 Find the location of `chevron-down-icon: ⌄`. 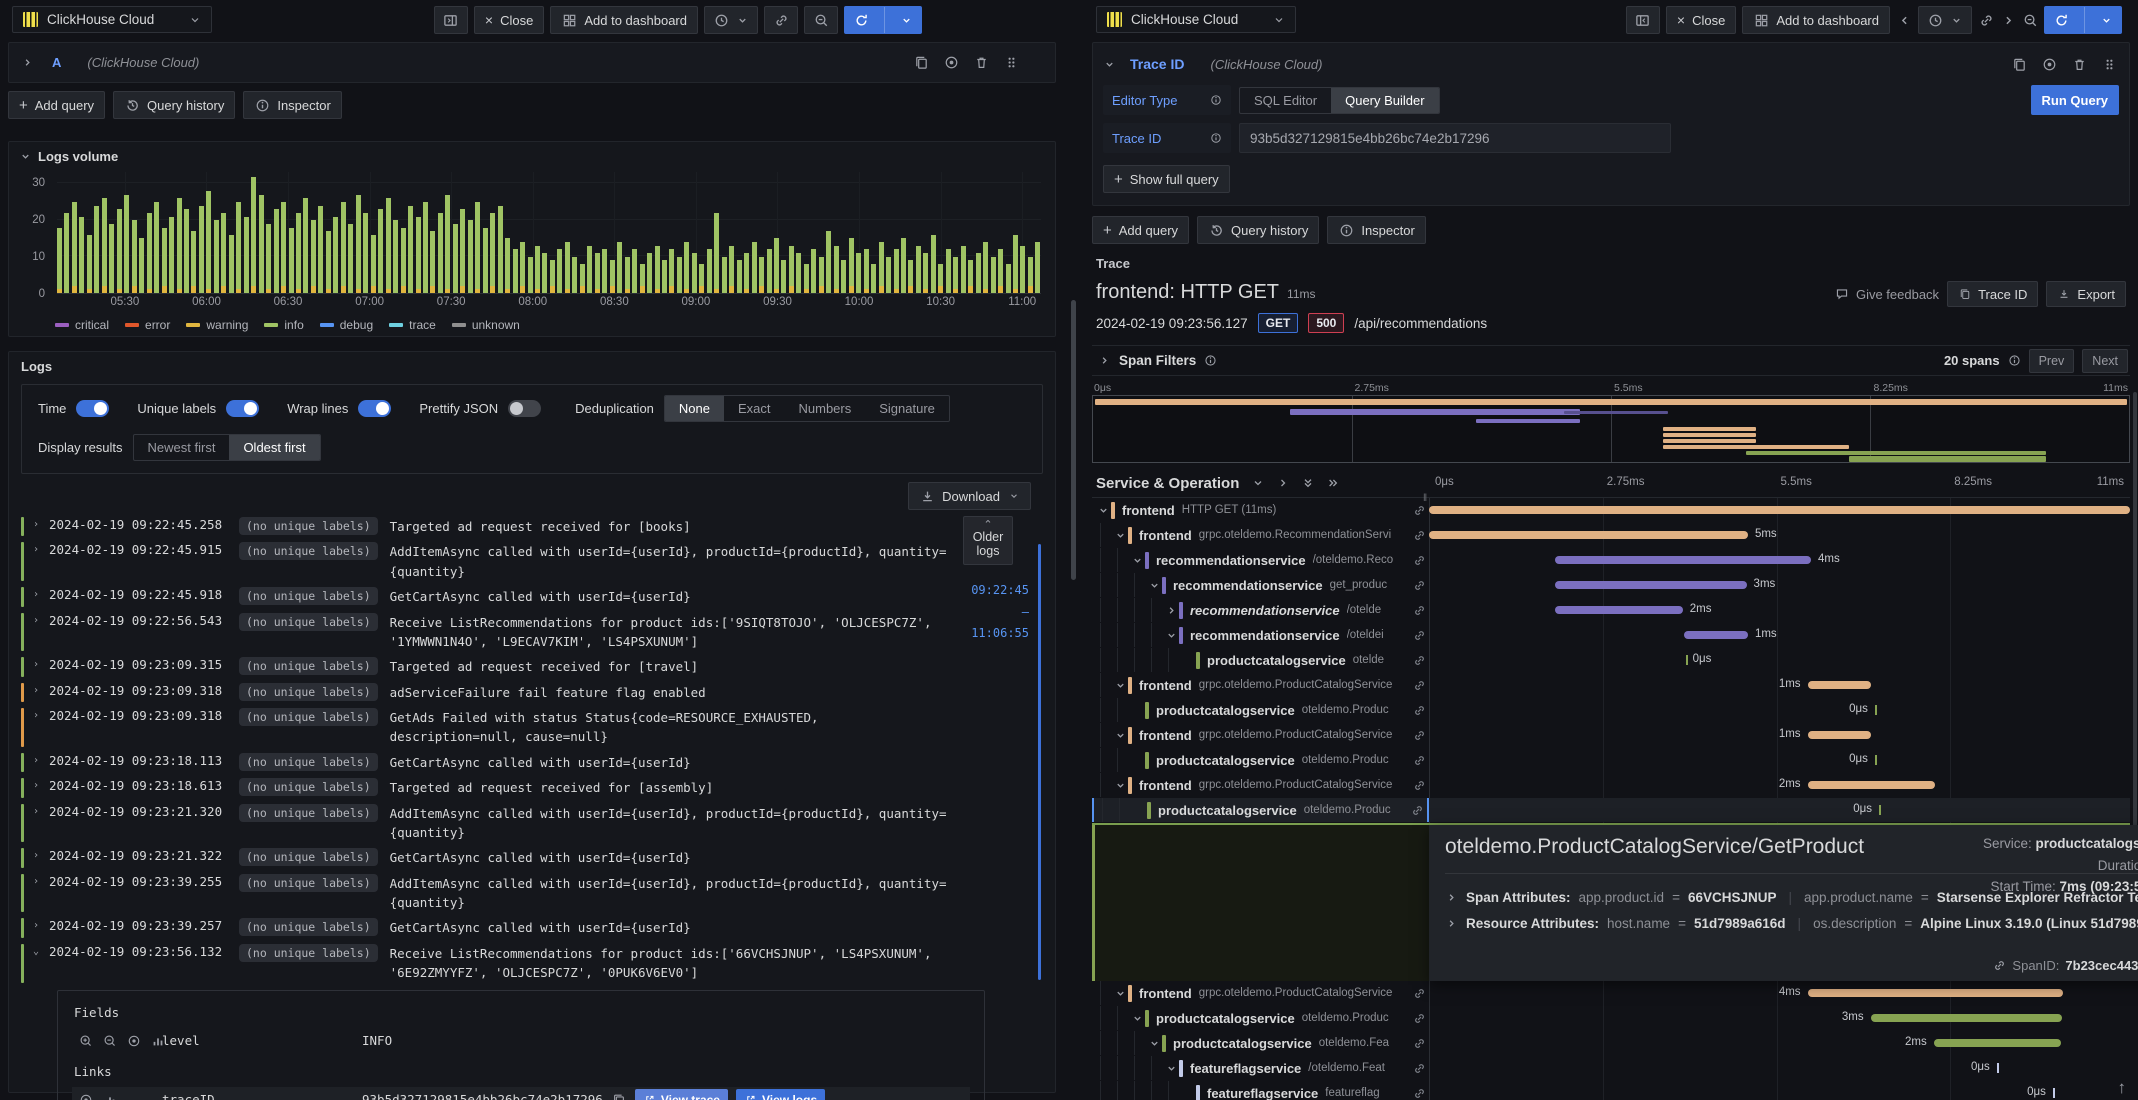

chevron-down-icon: ⌄ is located at coordinates (41, 963).